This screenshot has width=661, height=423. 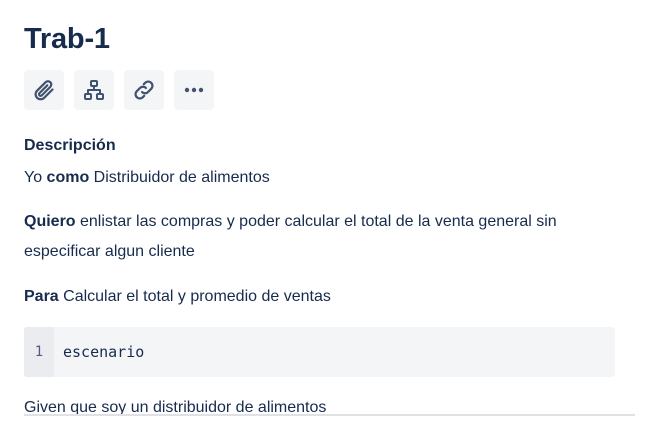 I want to click on child-issue-button, so click(x=94, y=90).